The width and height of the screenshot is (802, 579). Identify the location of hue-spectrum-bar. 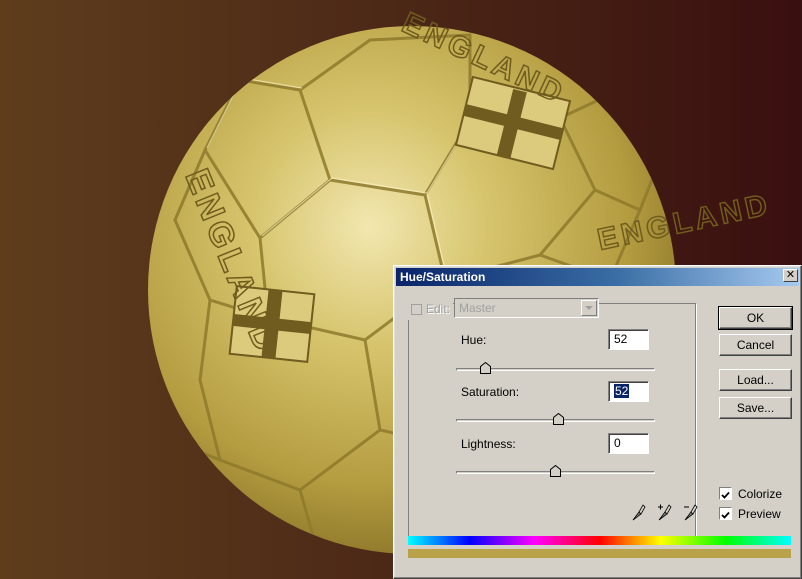
(599, 540).